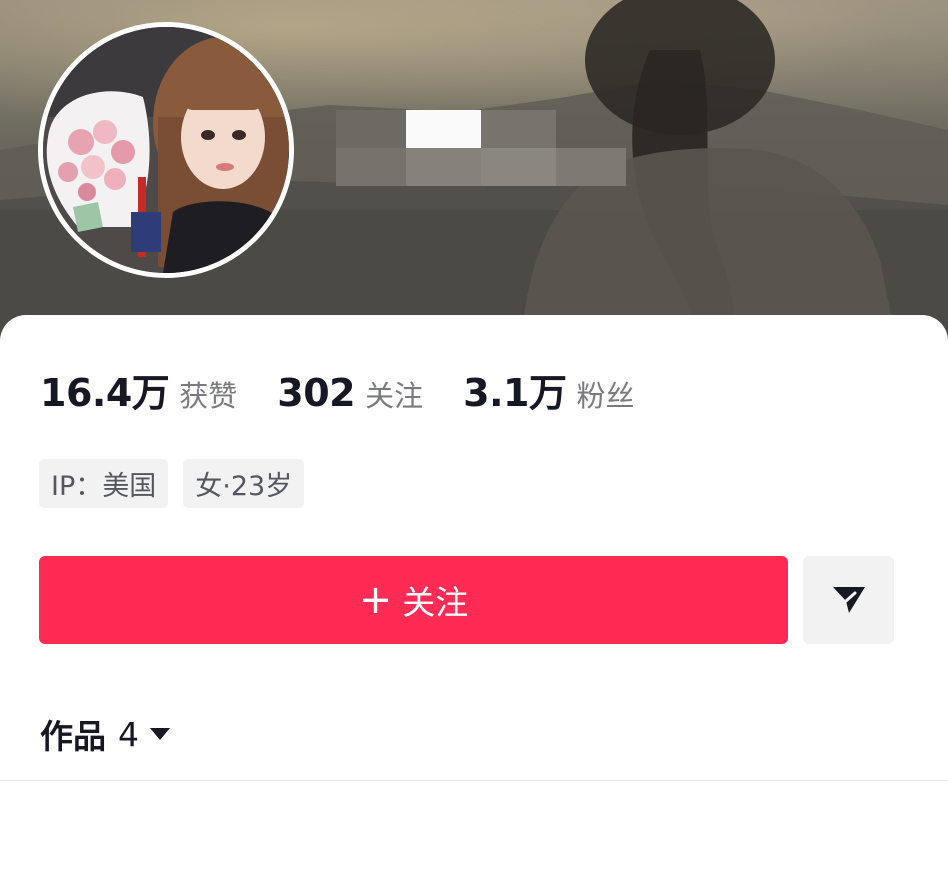 This screenshot has height=871, width=948. Describe the element at coordinates (316, 393) in the screenshot. I see `stat-following-number: 302` at that location.